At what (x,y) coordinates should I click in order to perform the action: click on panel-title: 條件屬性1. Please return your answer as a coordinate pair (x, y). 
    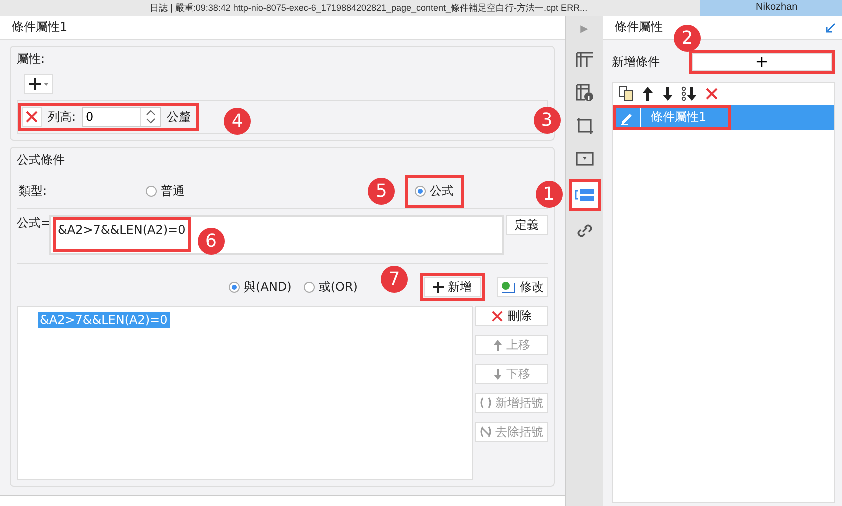
    Looking at the image, I should click on (40, 27).